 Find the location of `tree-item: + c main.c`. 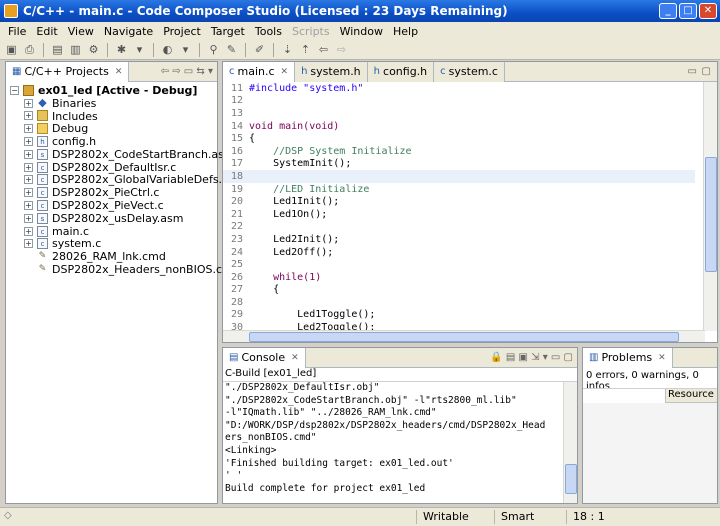

tree-item: + c main.c is located at coordinates (113, 231).